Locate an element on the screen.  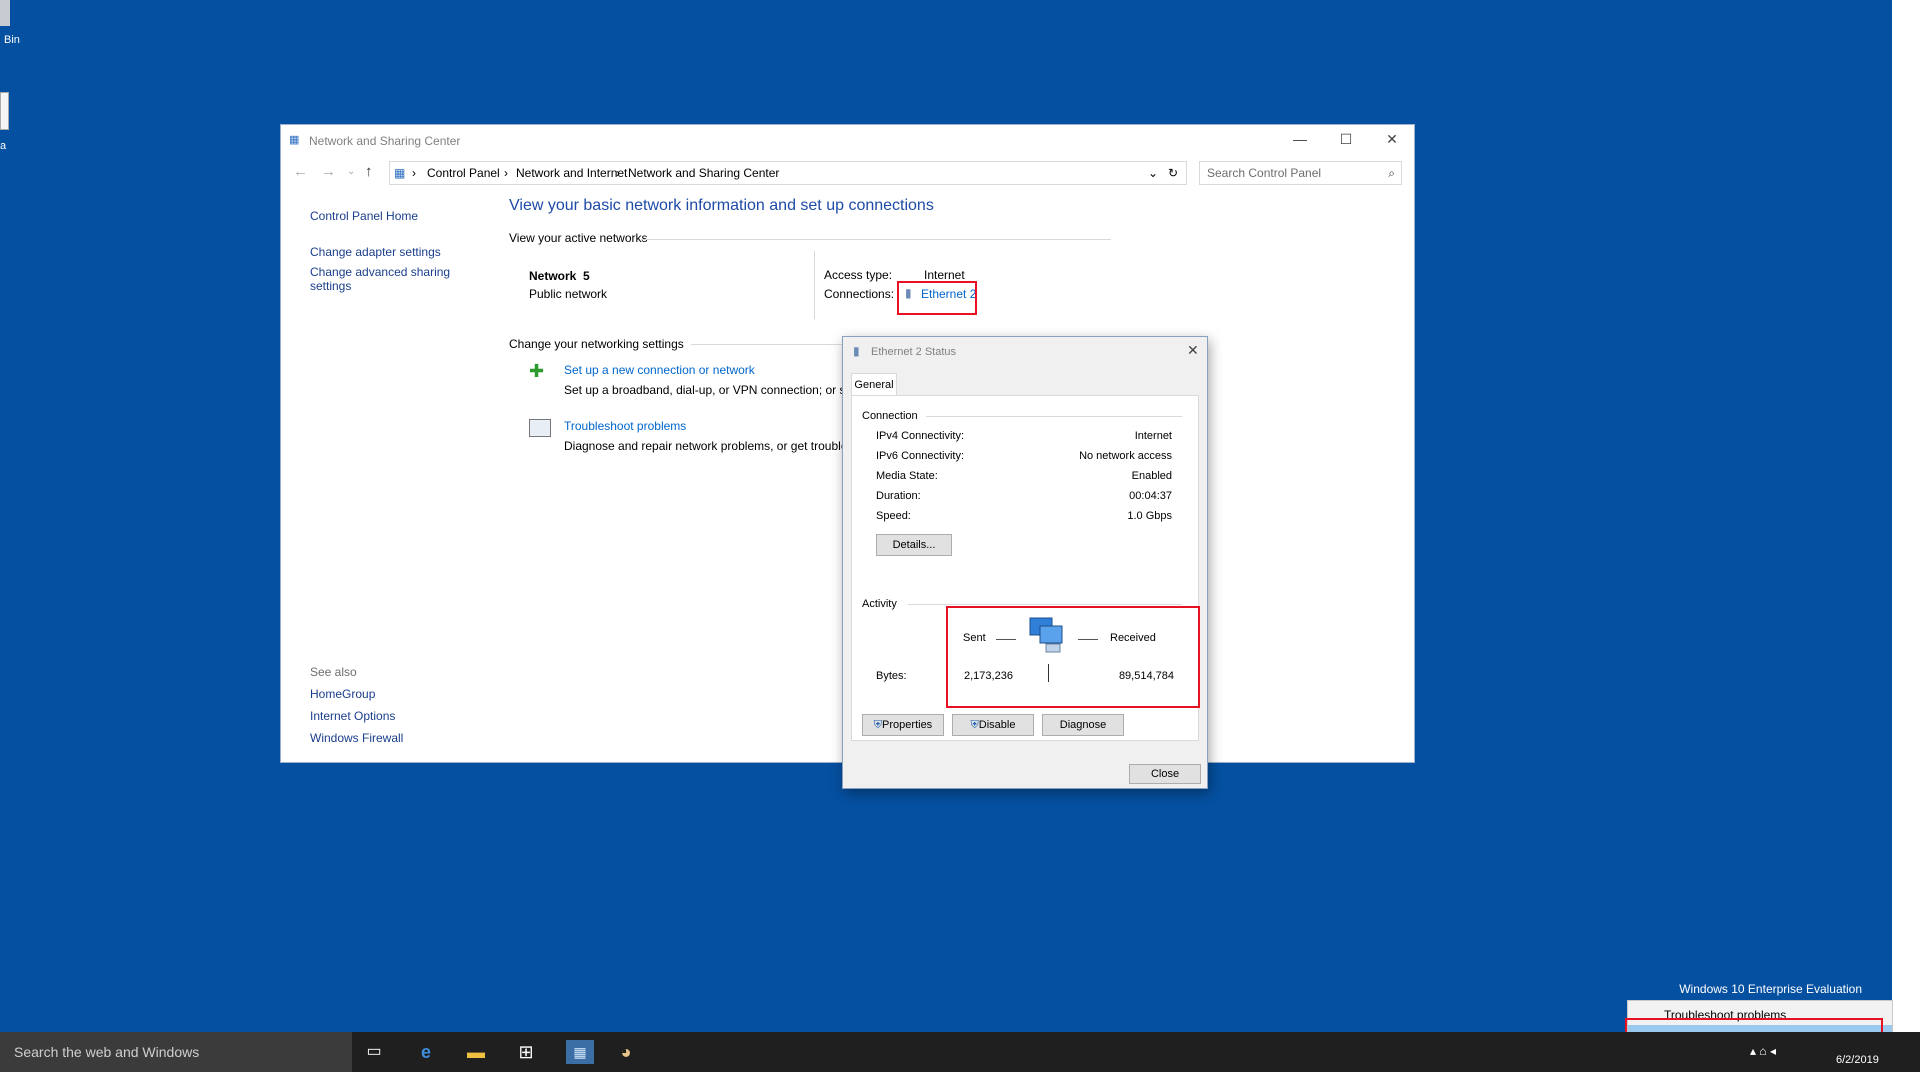
disable-label: Disable is located at coordinates (997, 724).